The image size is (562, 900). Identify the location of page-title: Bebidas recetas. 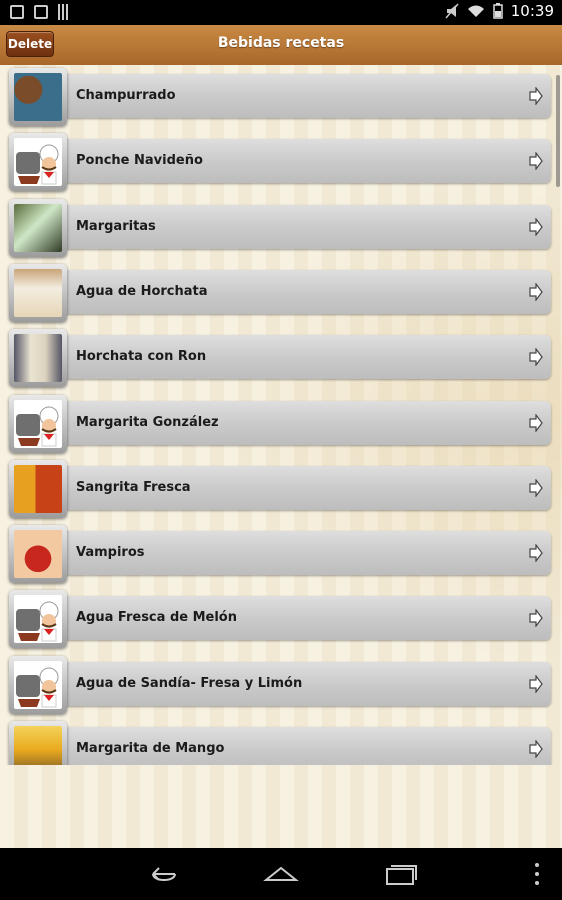
(281, 43).